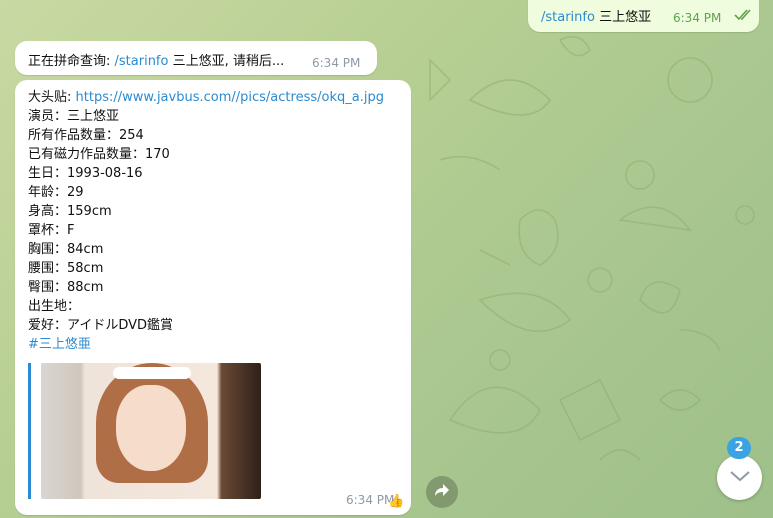 The image size is (773, 518). I want to click on outgoing-message-bubble: /starinfo 三上悠亚 6:34 PM, so click(643, 16).